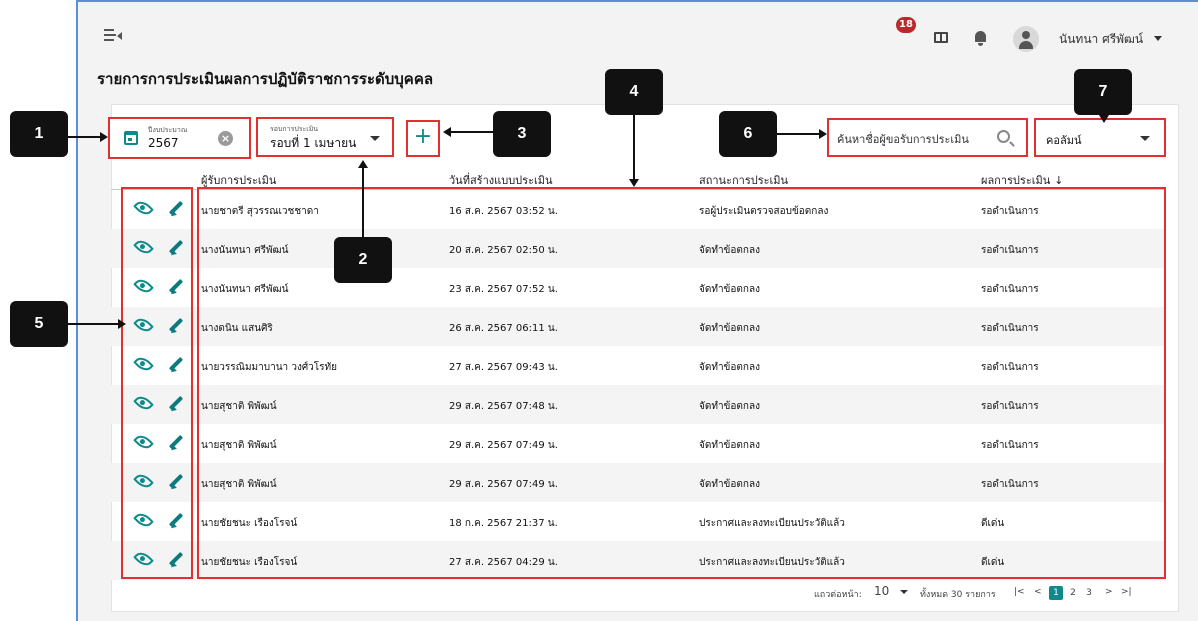 This screenshot has width=1198, height=621. I want to click on notification-badge: 18, so click(906, 25).